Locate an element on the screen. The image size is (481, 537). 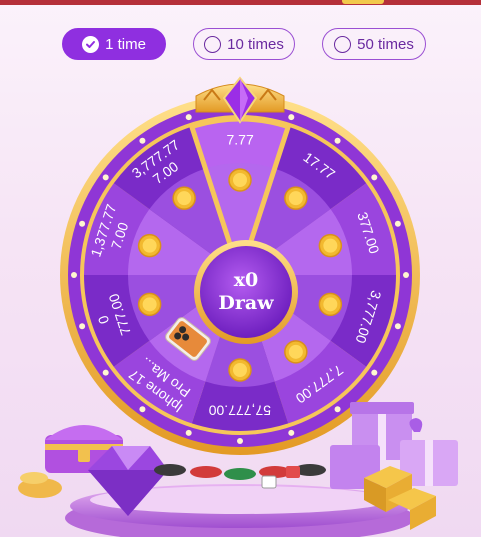
segment-label-line: 7.77 is located at coordinates (240, 139).